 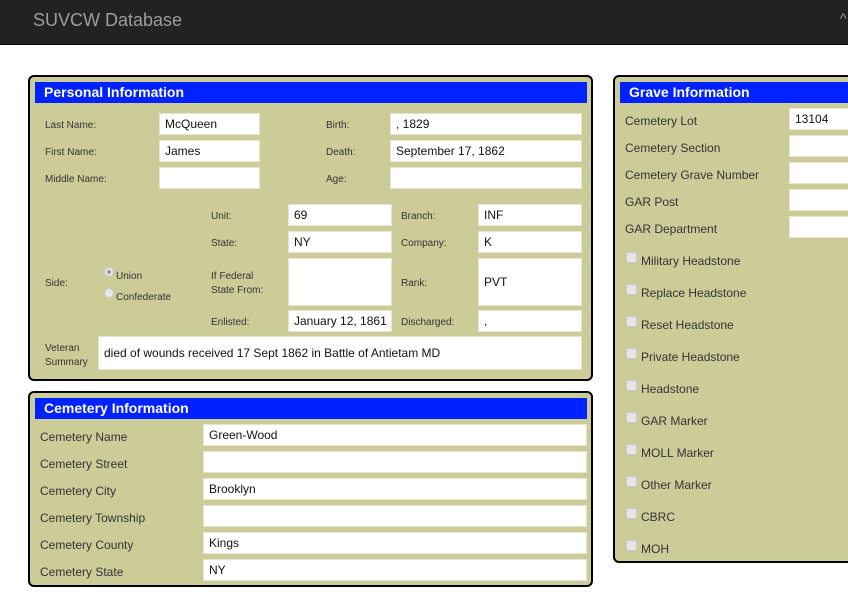 What do you see at coordinates (631, 321) in the screenshot?
I see `reset-headstone-checkbox` at bounding box center [631, 321].